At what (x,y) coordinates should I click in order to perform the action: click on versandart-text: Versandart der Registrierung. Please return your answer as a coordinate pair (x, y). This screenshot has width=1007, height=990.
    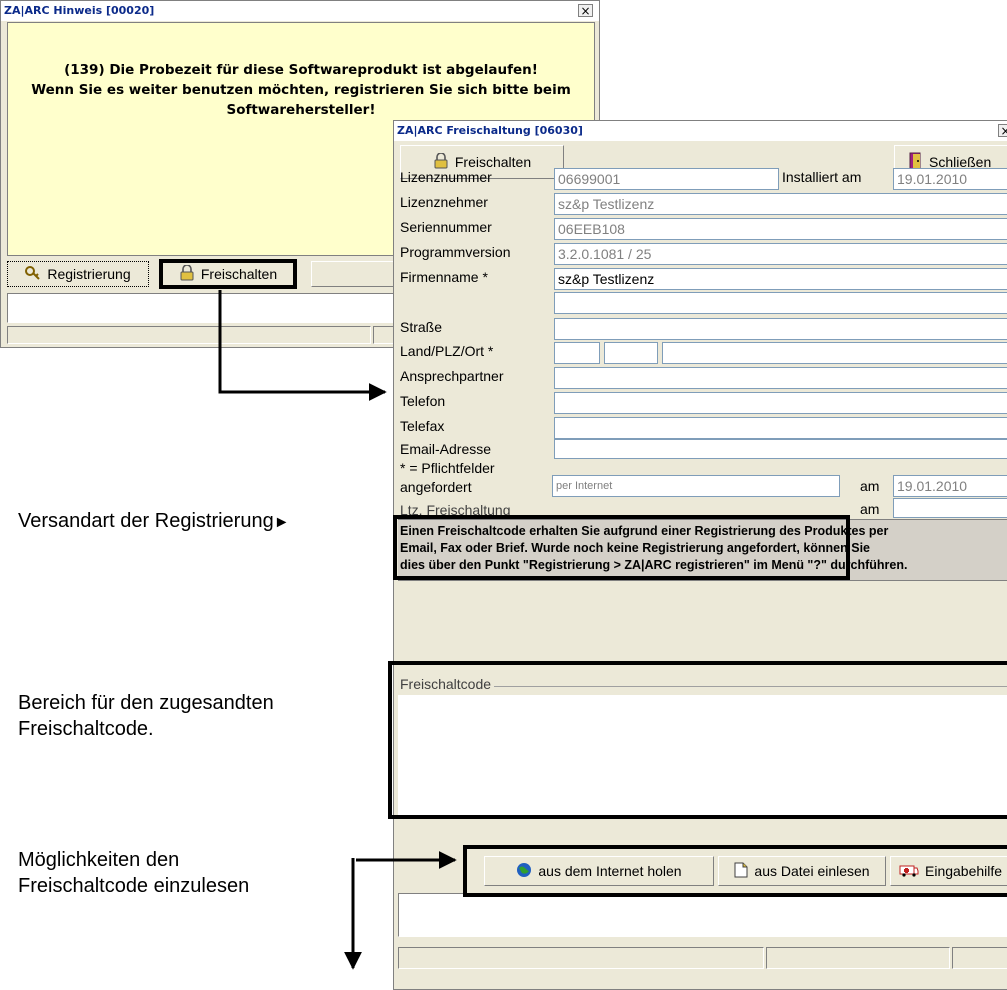
    Looking at the image, I should click on (146, 521).